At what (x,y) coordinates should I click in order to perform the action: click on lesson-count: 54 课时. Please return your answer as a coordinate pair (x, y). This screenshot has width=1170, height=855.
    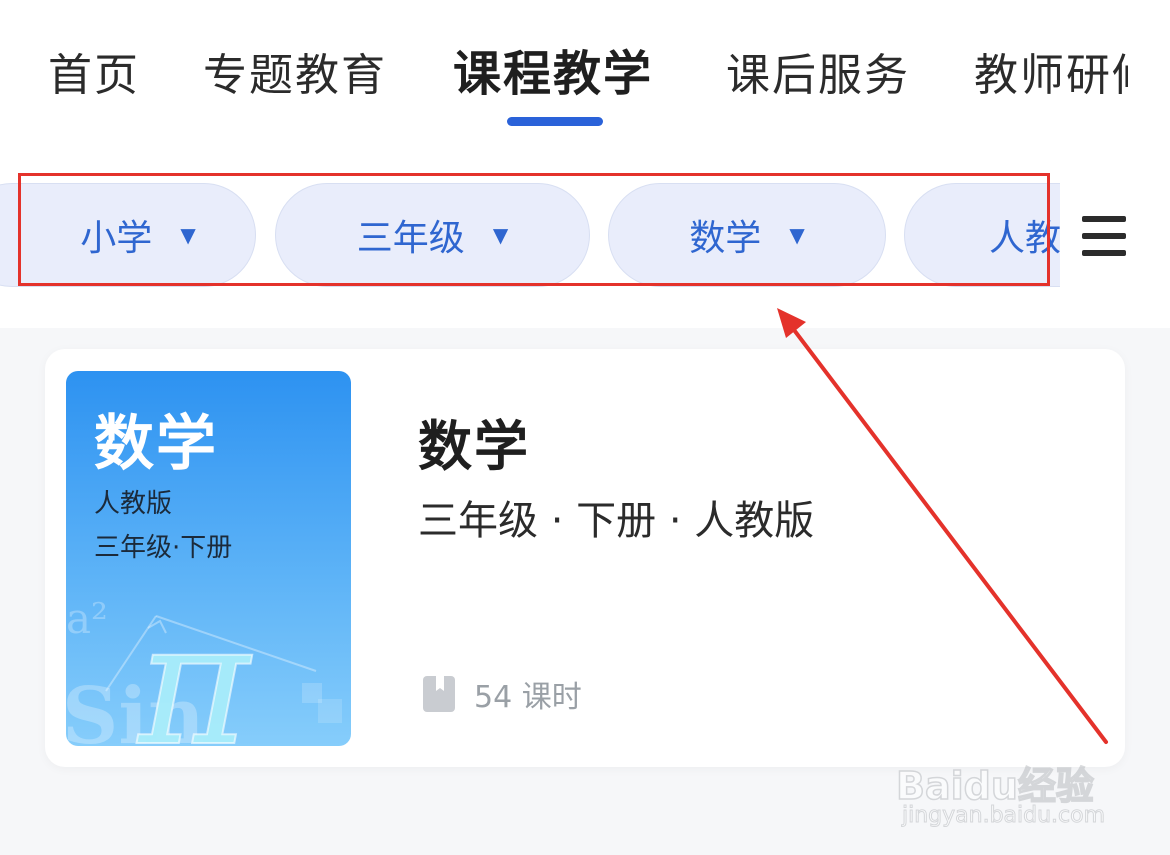
    Looking at the image, I should click on (502, 694).